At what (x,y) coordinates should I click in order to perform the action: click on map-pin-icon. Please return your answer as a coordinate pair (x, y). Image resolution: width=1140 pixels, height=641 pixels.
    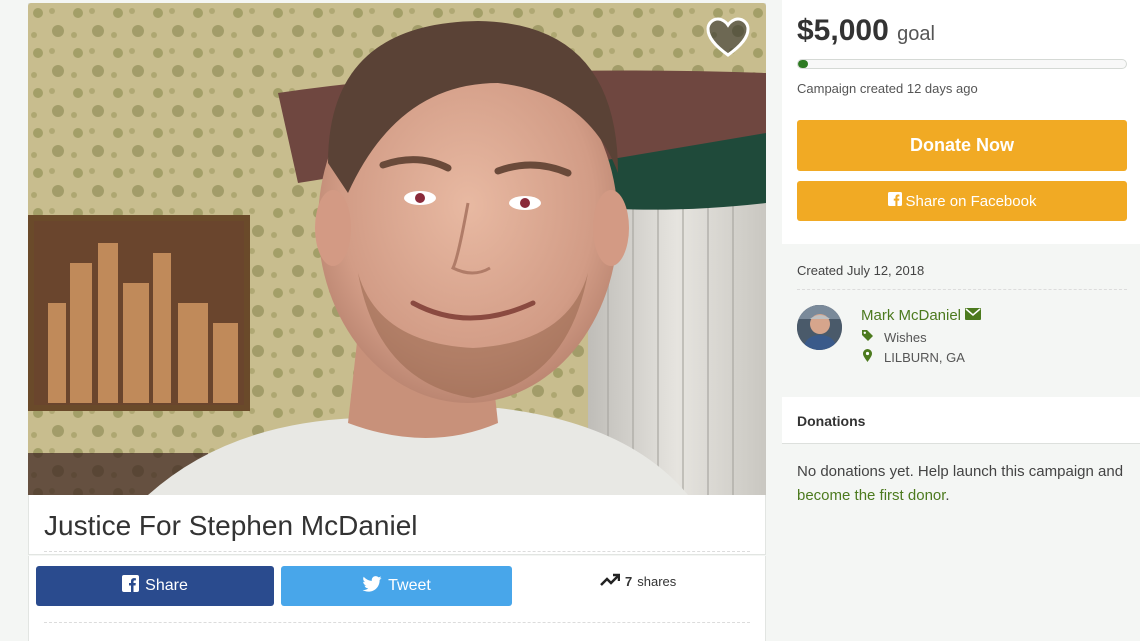
    Looking at the image, I should click on (867, 357).